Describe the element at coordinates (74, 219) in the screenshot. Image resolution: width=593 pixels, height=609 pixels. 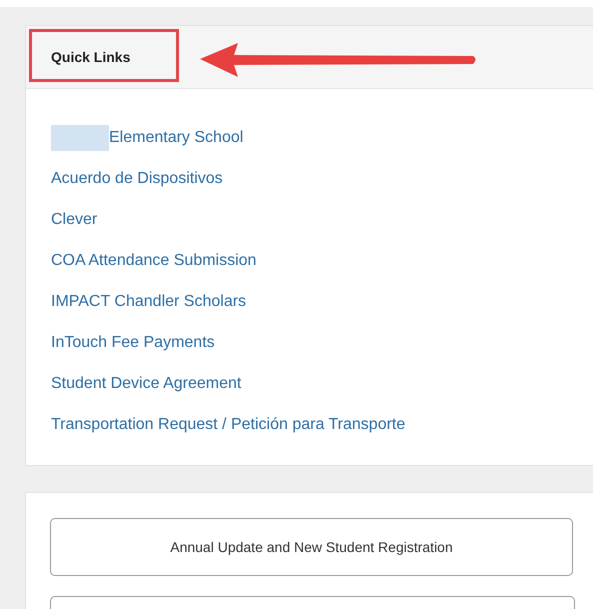
I see `quick-link: Clever` at that location.